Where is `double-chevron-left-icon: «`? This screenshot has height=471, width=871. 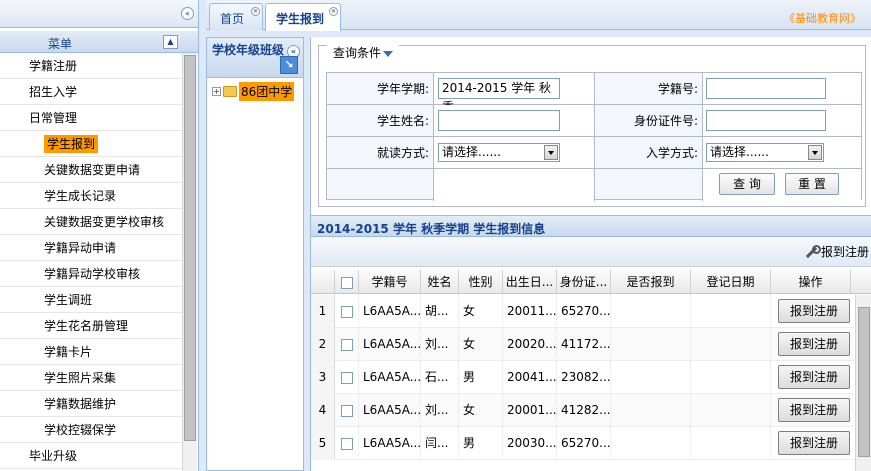
double-chevron-left-icon: « is located at coordinates (187, 13).